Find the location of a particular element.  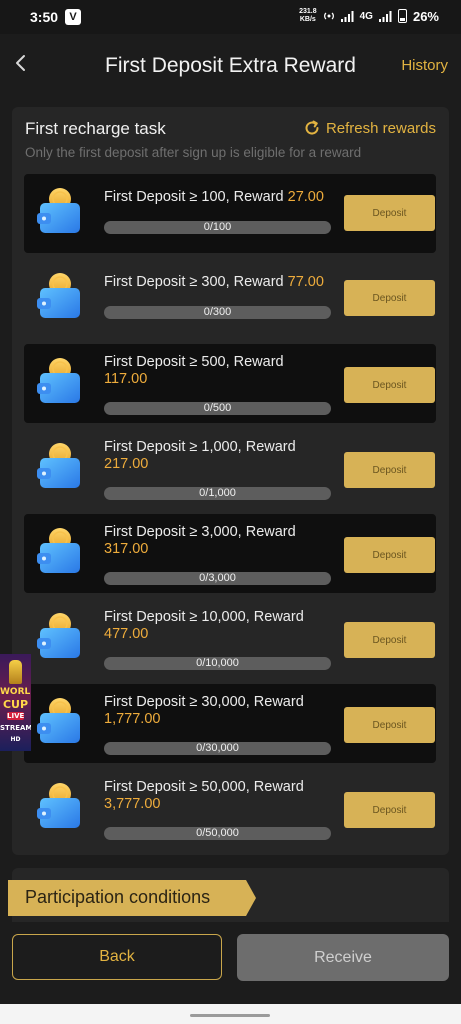

receive-button: Receive is located at coordinates (343, 957).